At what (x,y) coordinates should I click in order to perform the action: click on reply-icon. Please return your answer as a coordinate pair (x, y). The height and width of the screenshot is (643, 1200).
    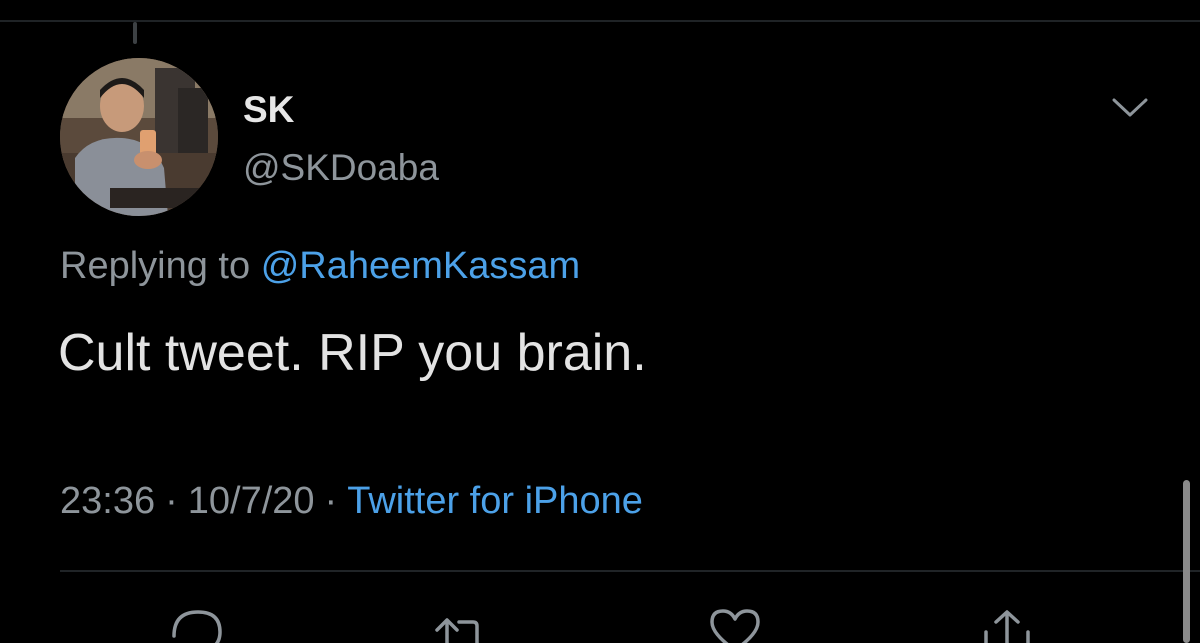
    Looking at the image, I should click on (197, 626).